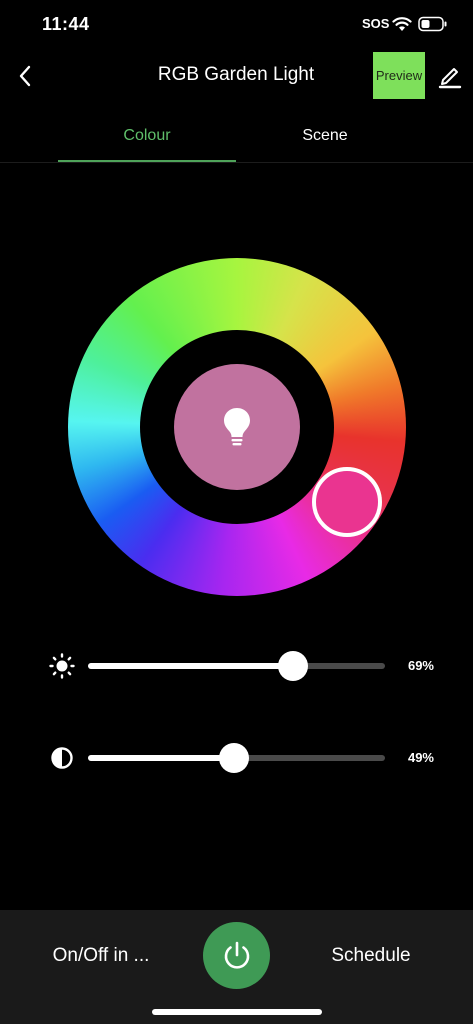  I want to click on brightness-slider-thumb, so click(292, 666).